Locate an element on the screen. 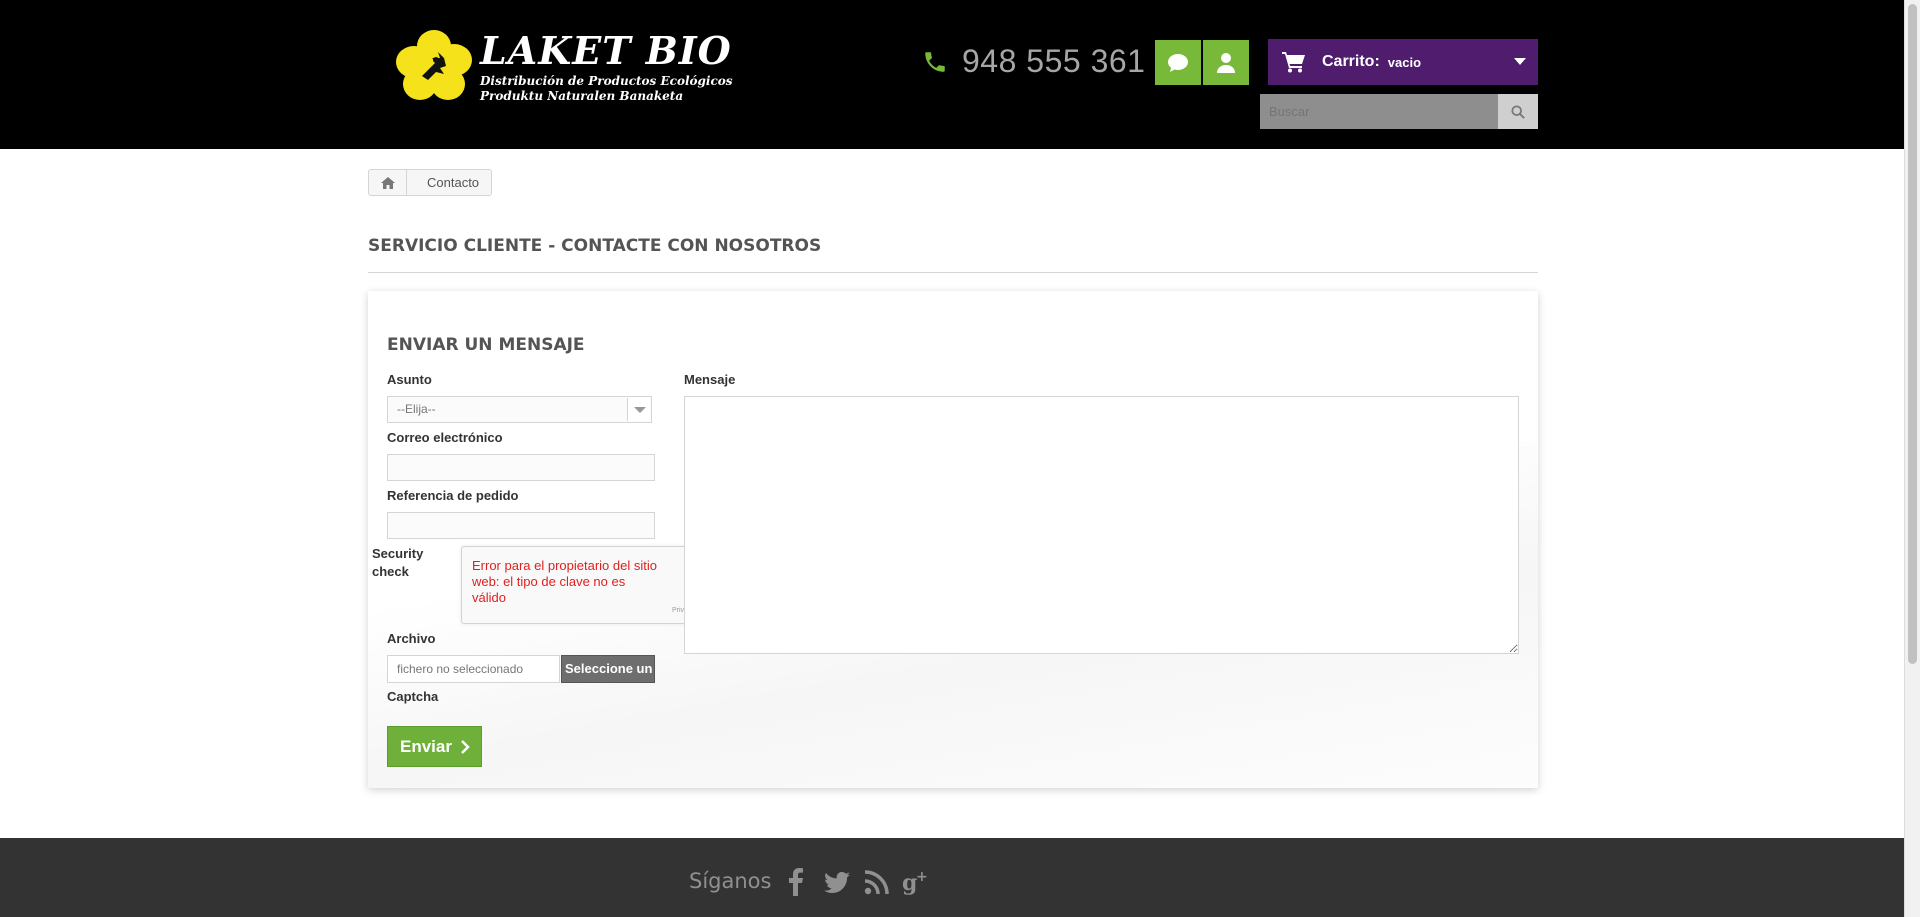 This screenshot has height=917, width=1920. chevron-right-icon is located at coordinates (465, 746).